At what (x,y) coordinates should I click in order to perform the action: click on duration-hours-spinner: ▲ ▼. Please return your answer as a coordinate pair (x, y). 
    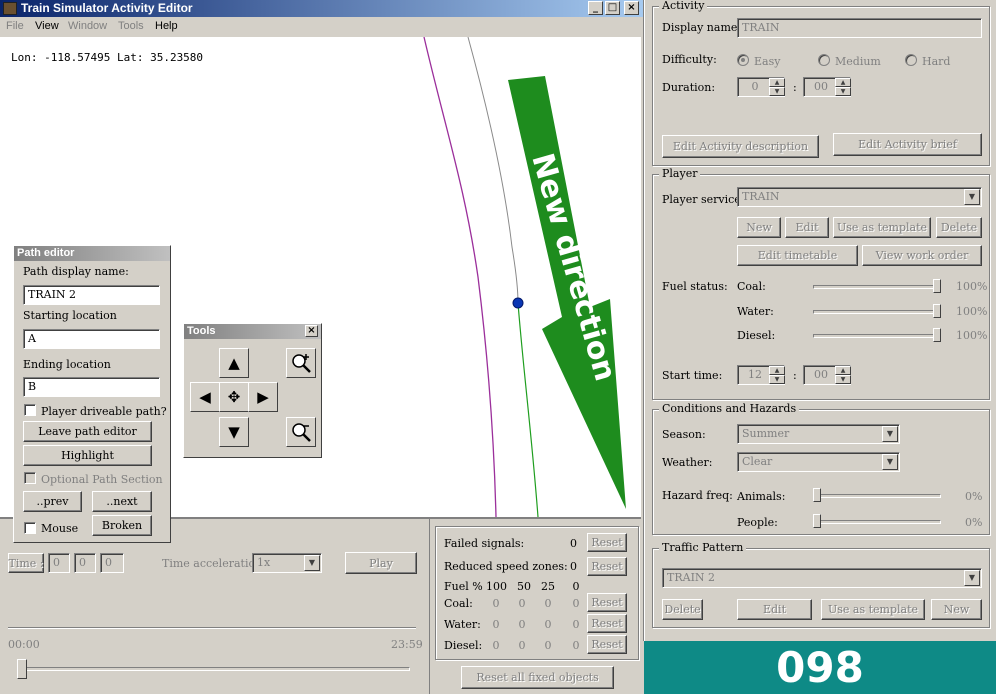
    Looking at the image, I should click on (777, 87).